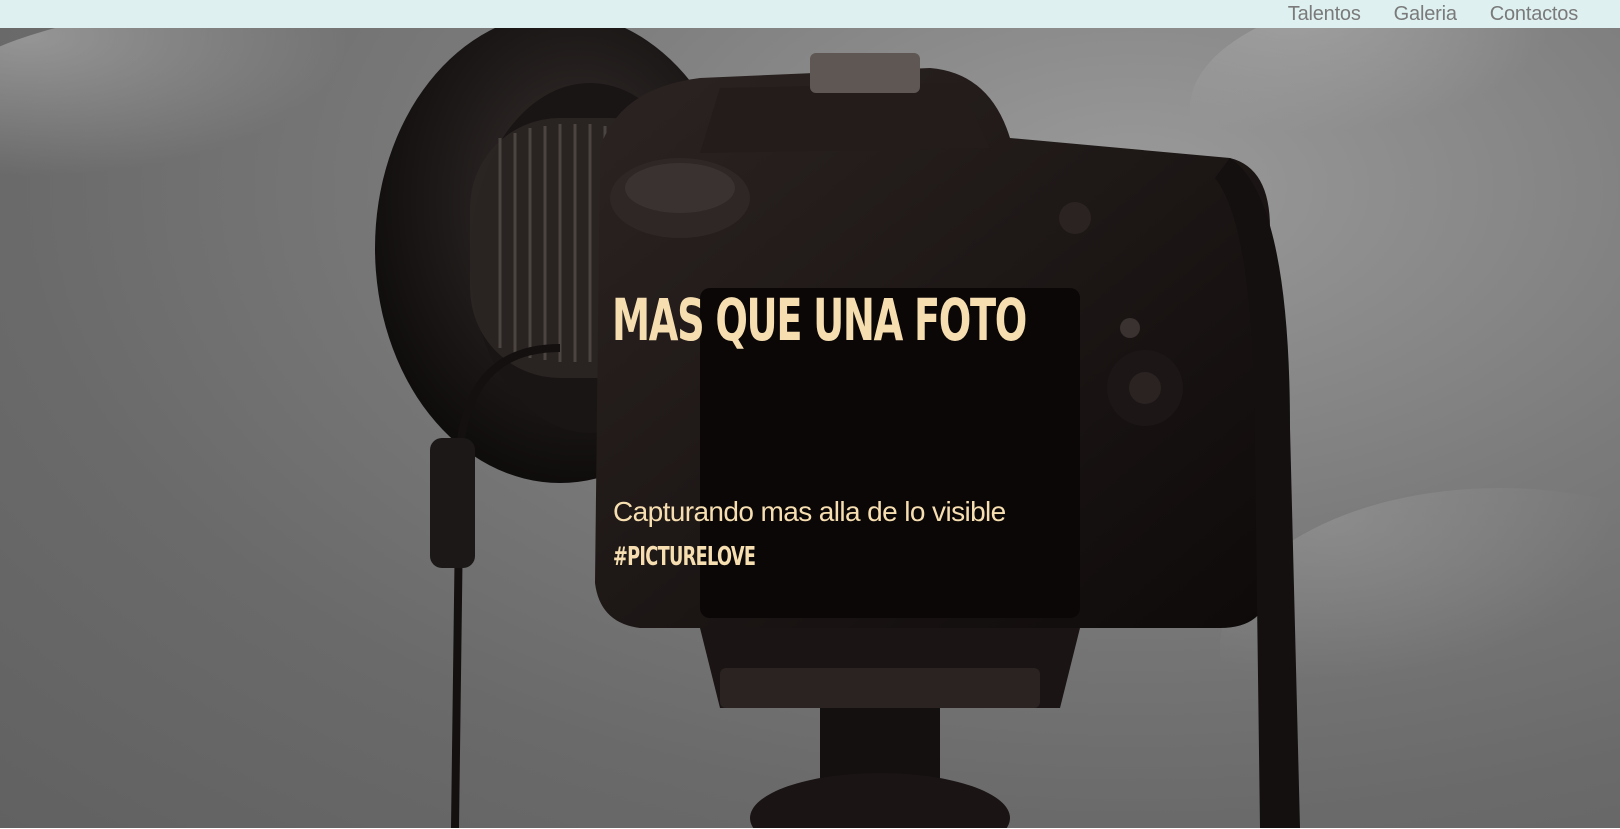  What do you see at coordinates (809, 511) in the screenshot?
I see `hero-subtitle: Capturando mas alla de lo visible` at bounding box center [809, 511].